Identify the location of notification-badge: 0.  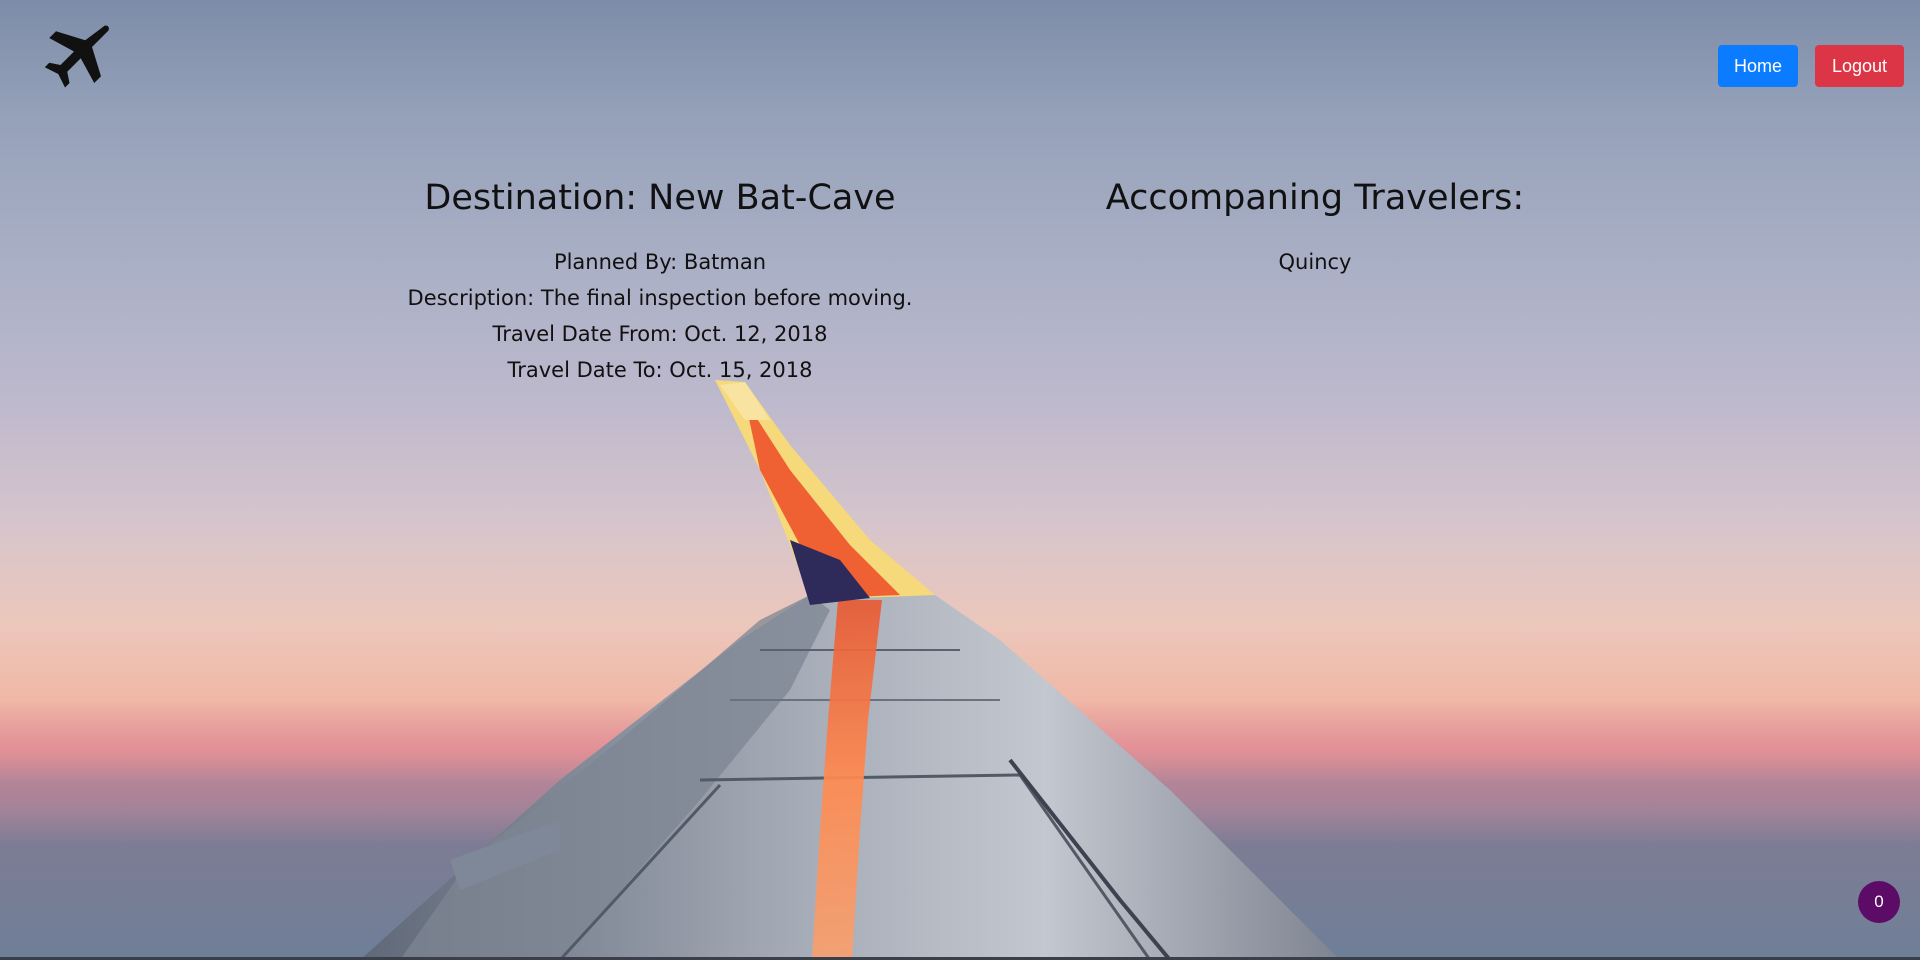
(1879, 902).